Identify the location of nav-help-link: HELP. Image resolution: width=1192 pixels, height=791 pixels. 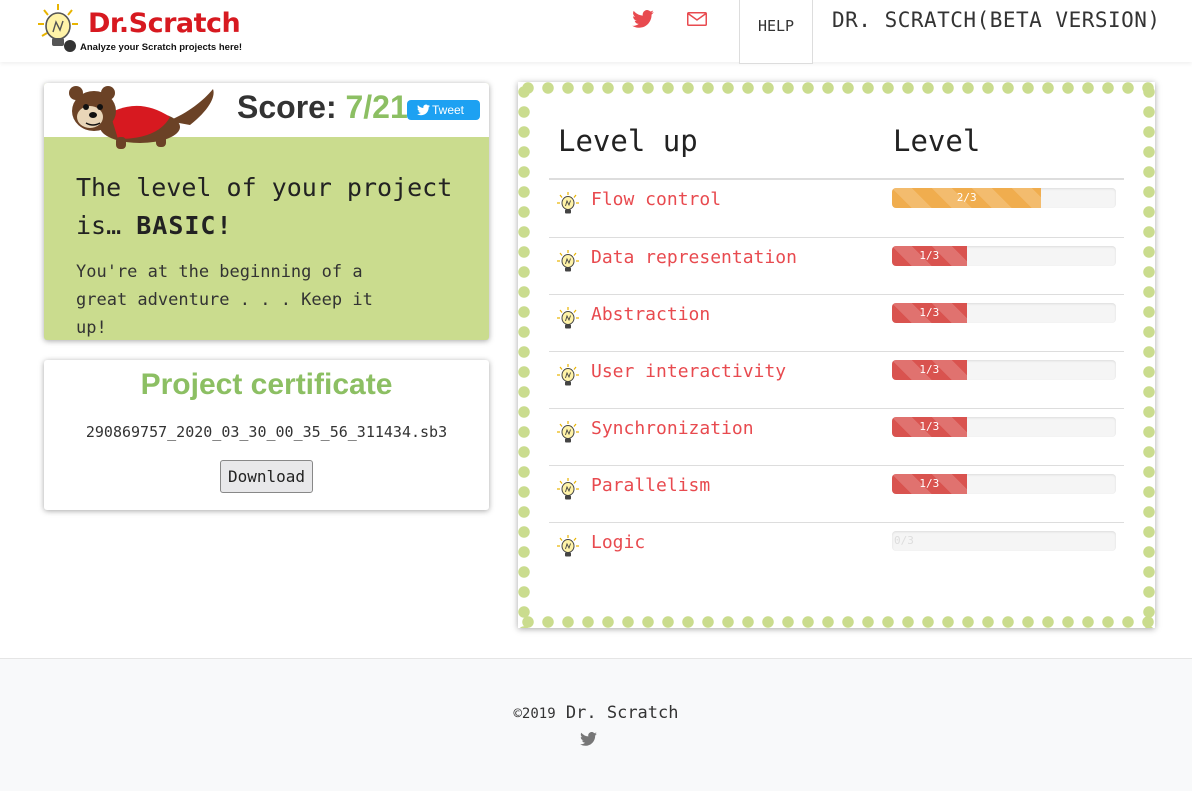
(776, 32).